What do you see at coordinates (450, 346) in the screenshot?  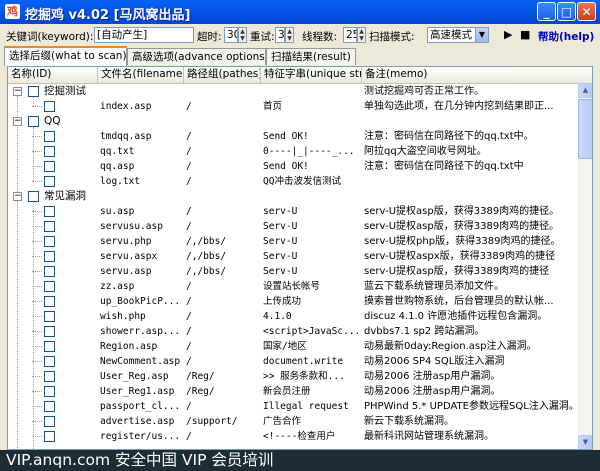 I see `cell-memo: 动易最新0day:Region.asp注入漏洞。` at bounding box center [450, 346].